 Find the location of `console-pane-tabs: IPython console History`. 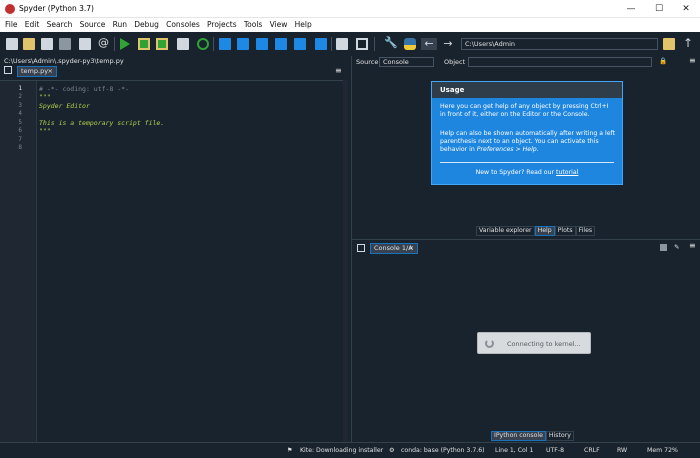

console-pane-tabs: IPython console History is located at coordinates (532, 436).